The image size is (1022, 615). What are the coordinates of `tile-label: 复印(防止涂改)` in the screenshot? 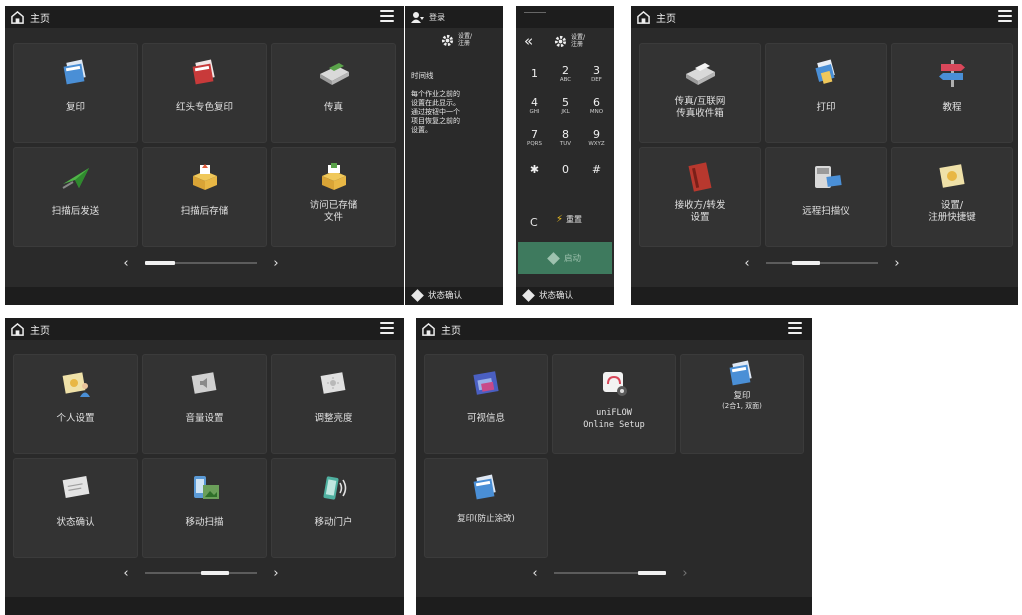 It's located at (486, 519).